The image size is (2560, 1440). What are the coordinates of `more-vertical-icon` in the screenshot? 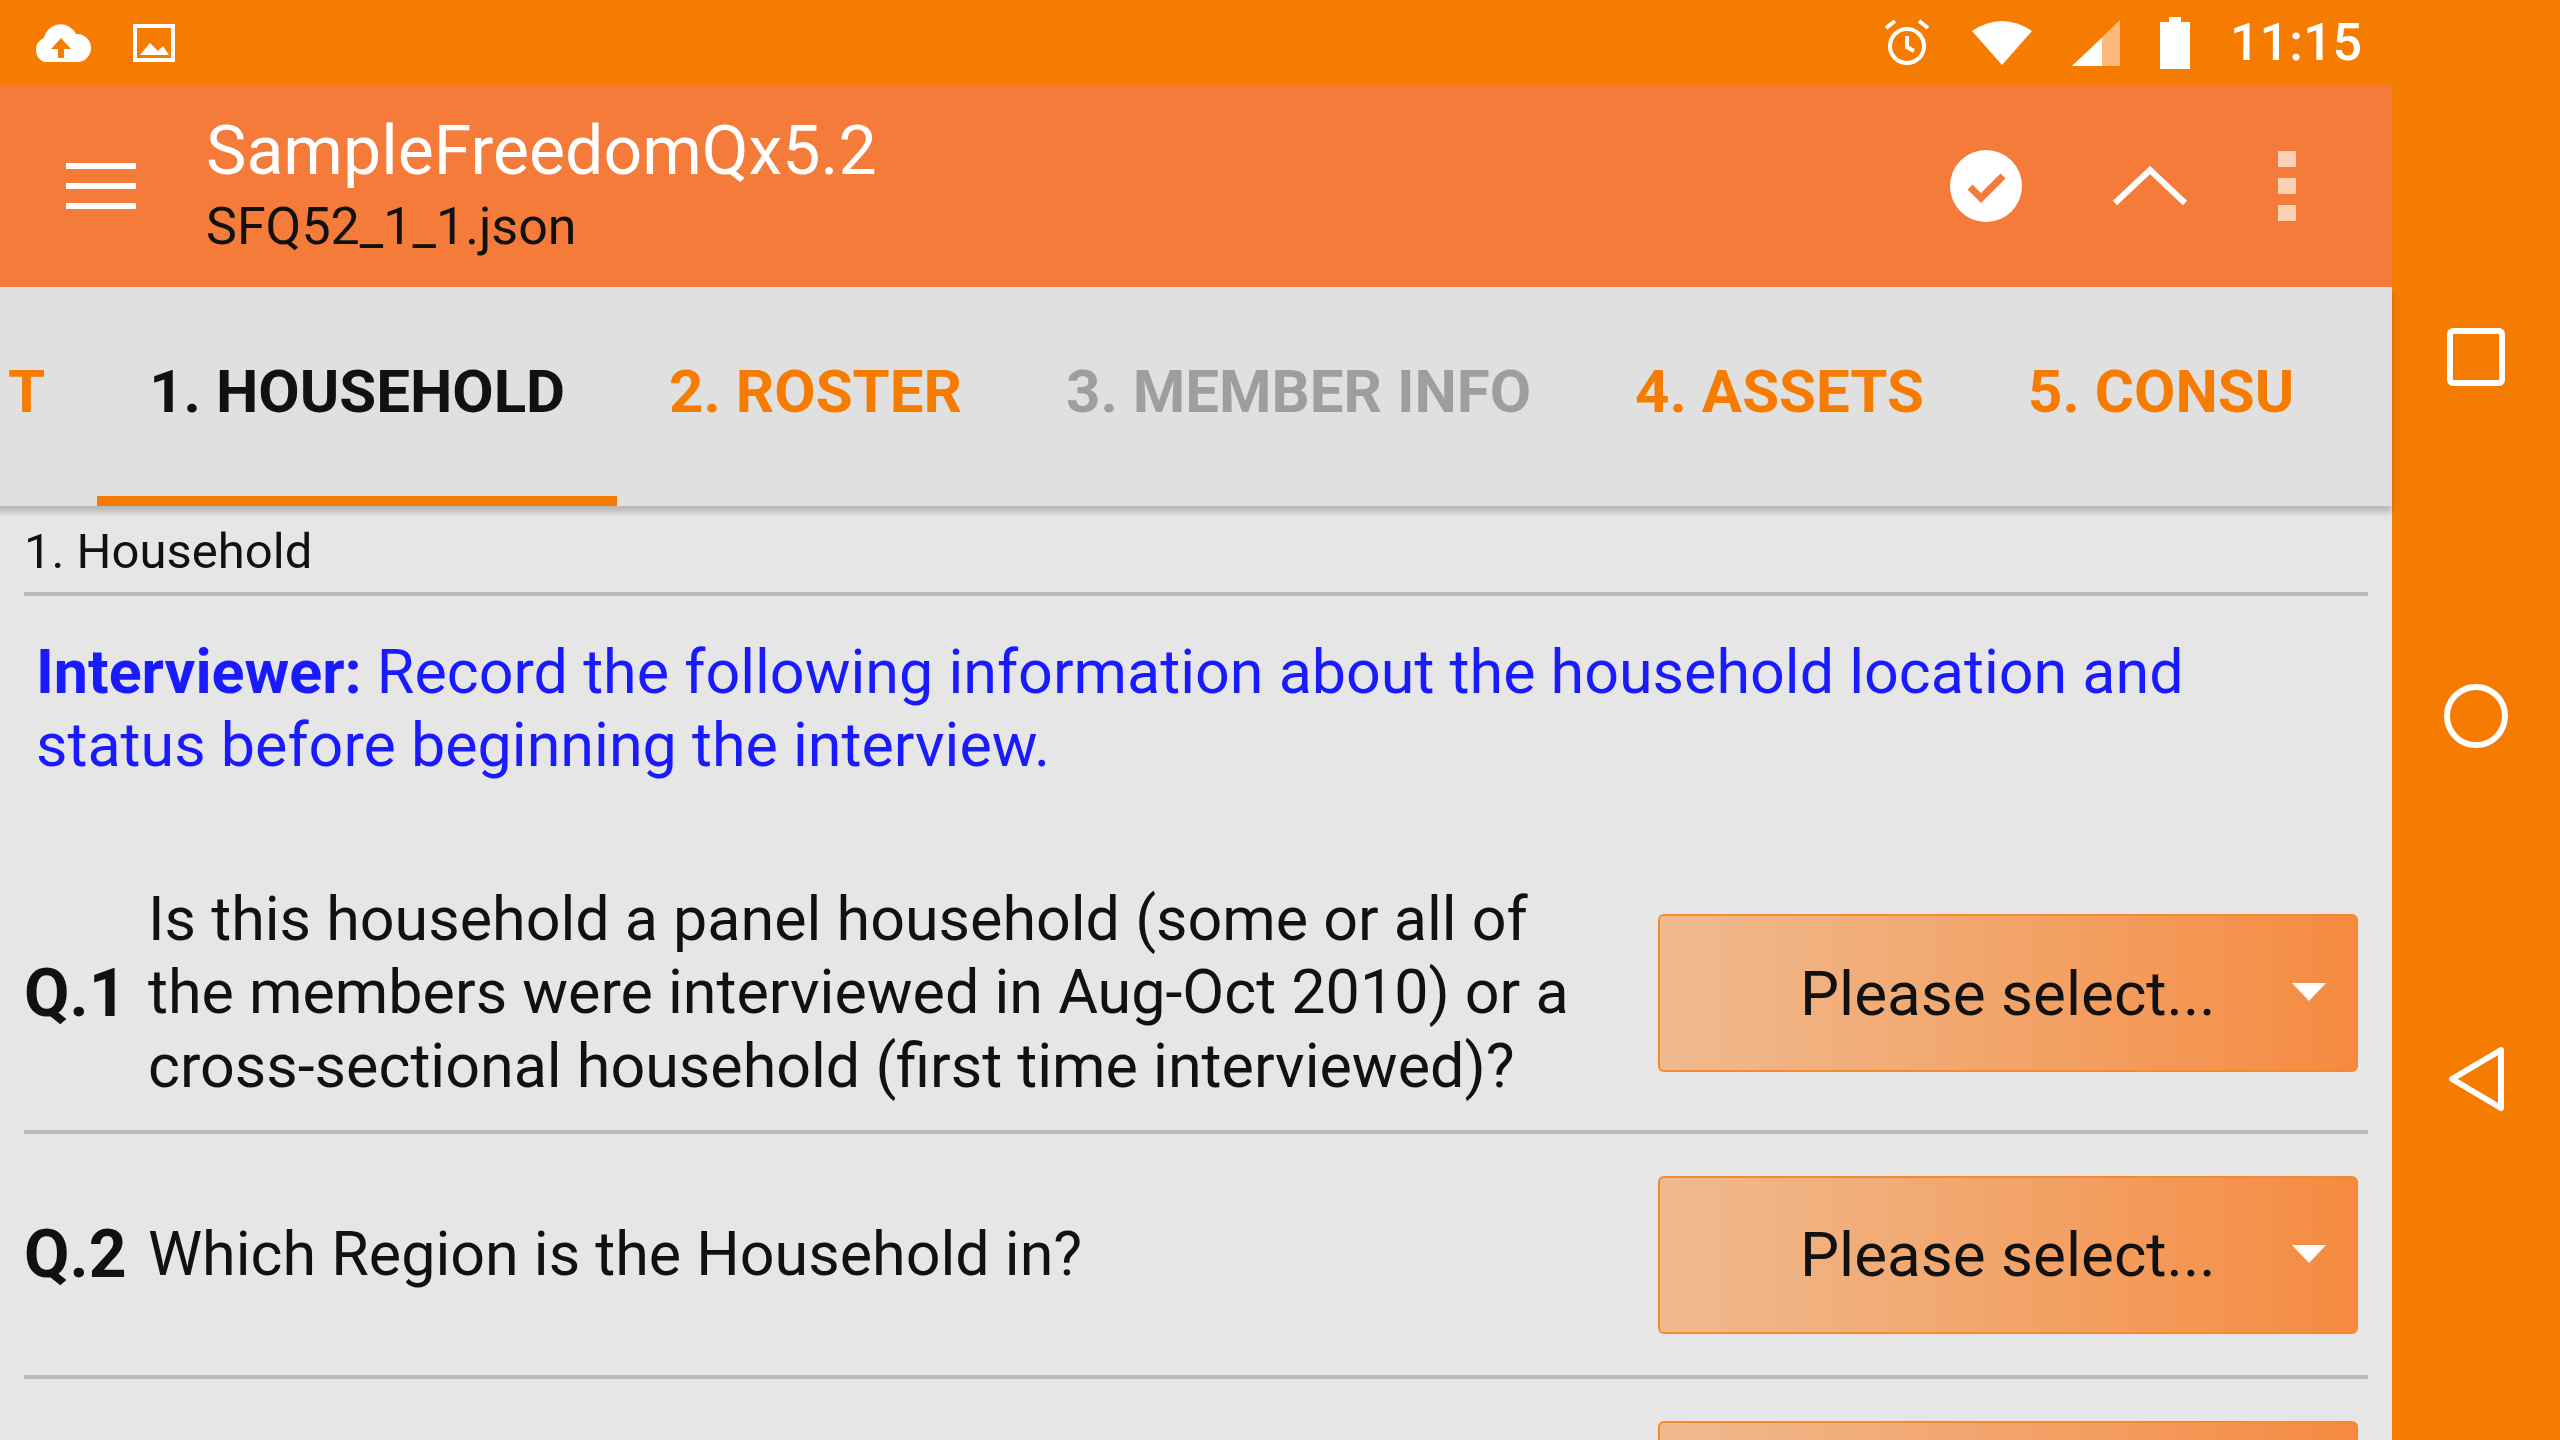 It's located at (2287, 186).